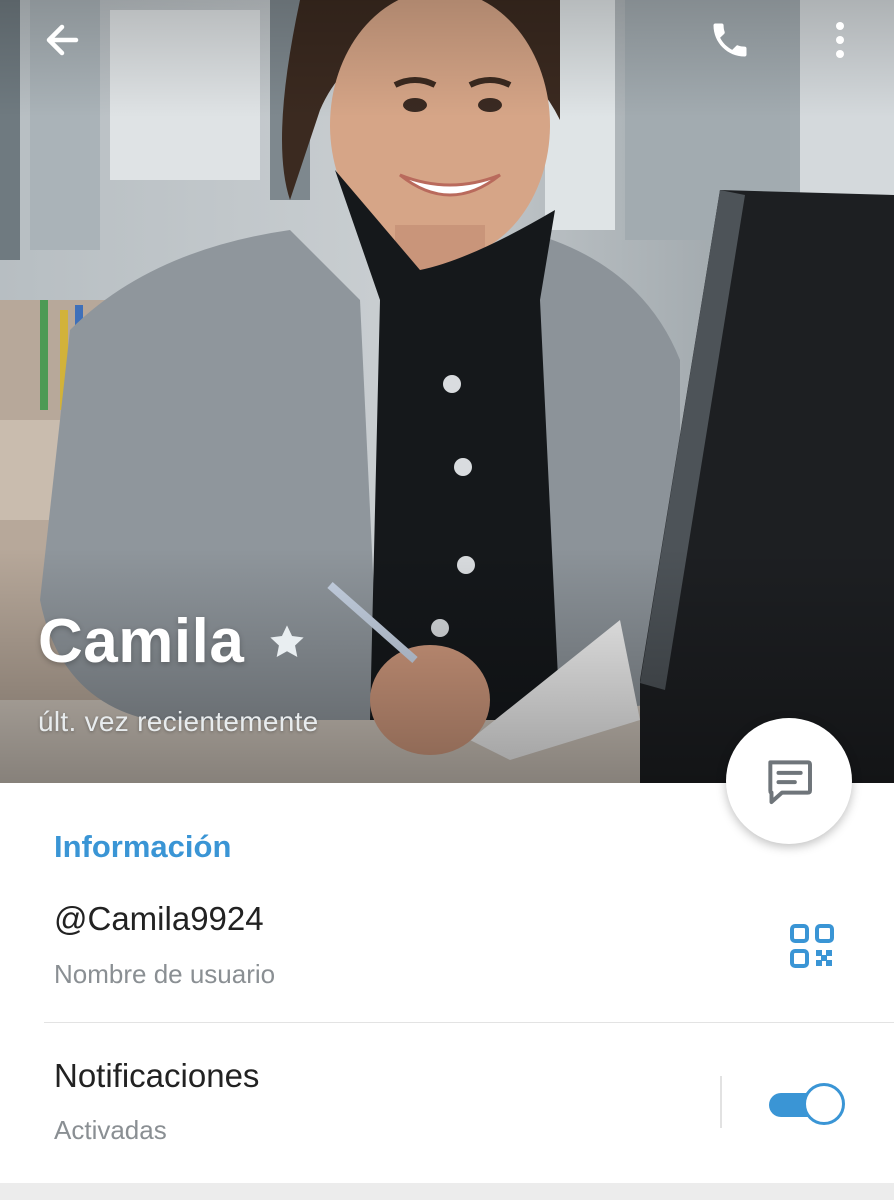 The image size is (894, 1200). I want to click on back-button, so click(62, 40).